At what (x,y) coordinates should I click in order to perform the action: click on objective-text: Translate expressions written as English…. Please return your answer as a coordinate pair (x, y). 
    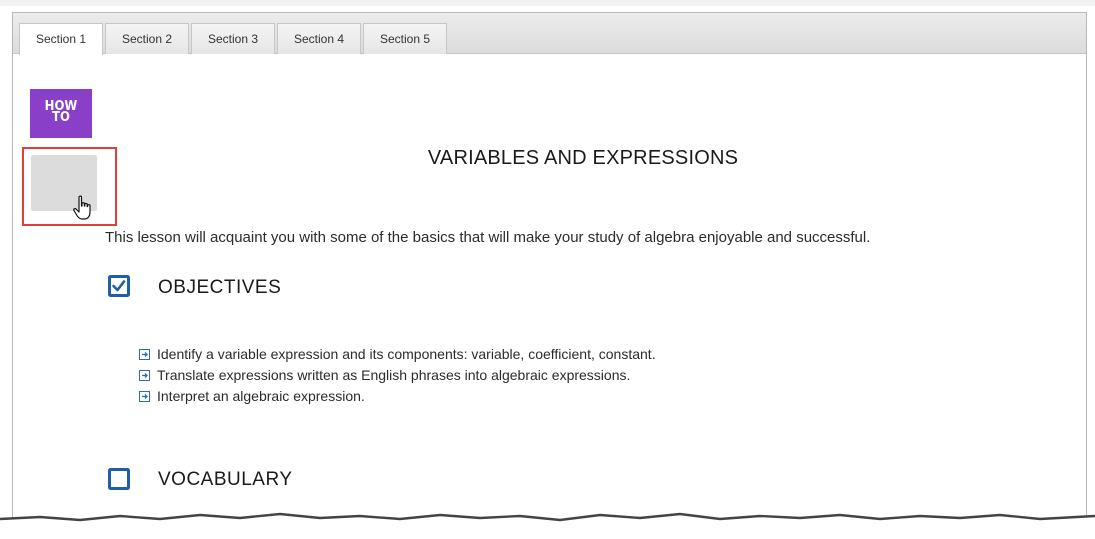
    Looking at the image, I should click on (394, 375).